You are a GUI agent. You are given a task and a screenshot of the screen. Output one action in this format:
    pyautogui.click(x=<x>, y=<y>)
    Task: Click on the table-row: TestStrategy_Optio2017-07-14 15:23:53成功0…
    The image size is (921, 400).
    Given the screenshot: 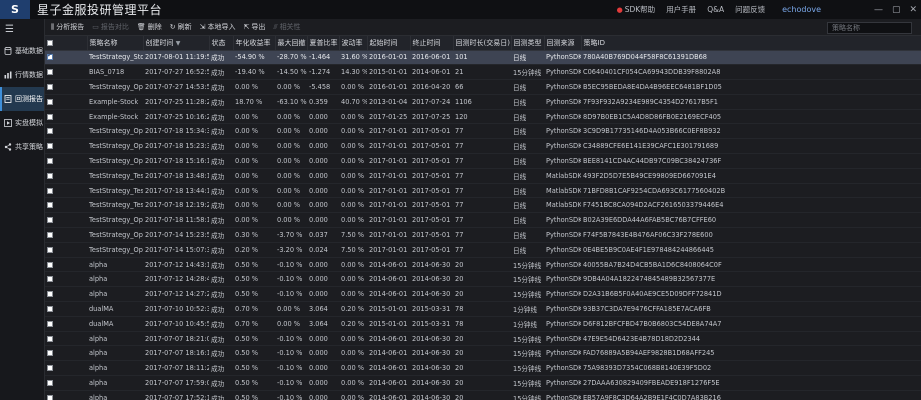 What is the action you would take?
    pyautogui.click(x=483, y=235)
    